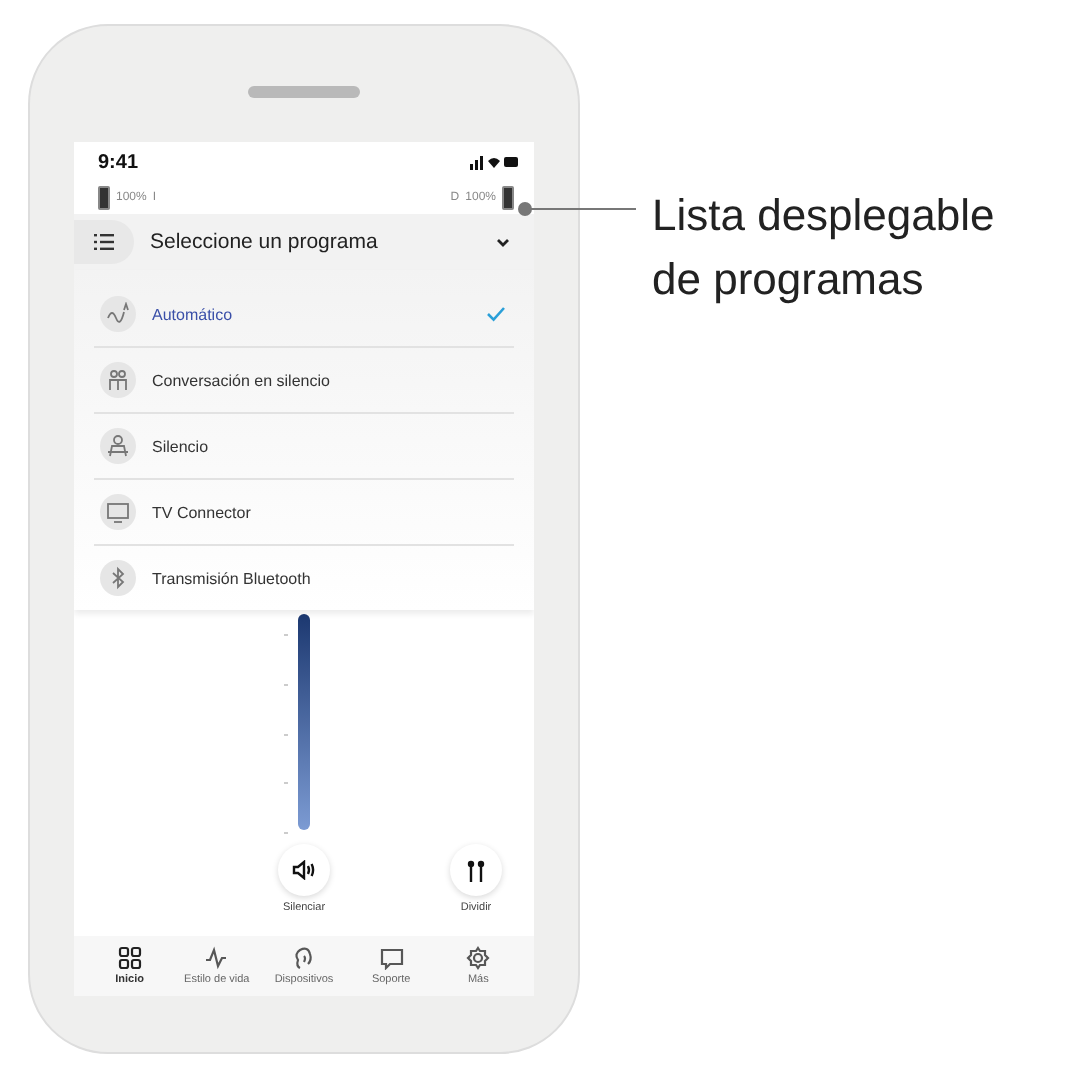 The image size is (1068, 1076). I want to click on pulse-icon, so click(216, 958).